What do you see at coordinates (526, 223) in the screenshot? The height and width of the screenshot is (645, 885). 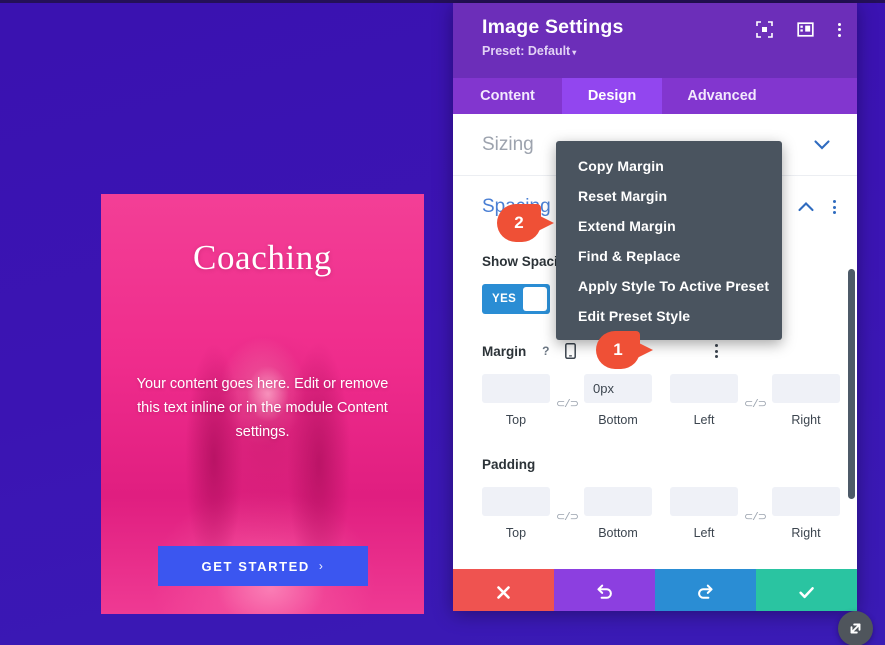 I see `callout-marker-2: 2` at bounding box center [526, 223].